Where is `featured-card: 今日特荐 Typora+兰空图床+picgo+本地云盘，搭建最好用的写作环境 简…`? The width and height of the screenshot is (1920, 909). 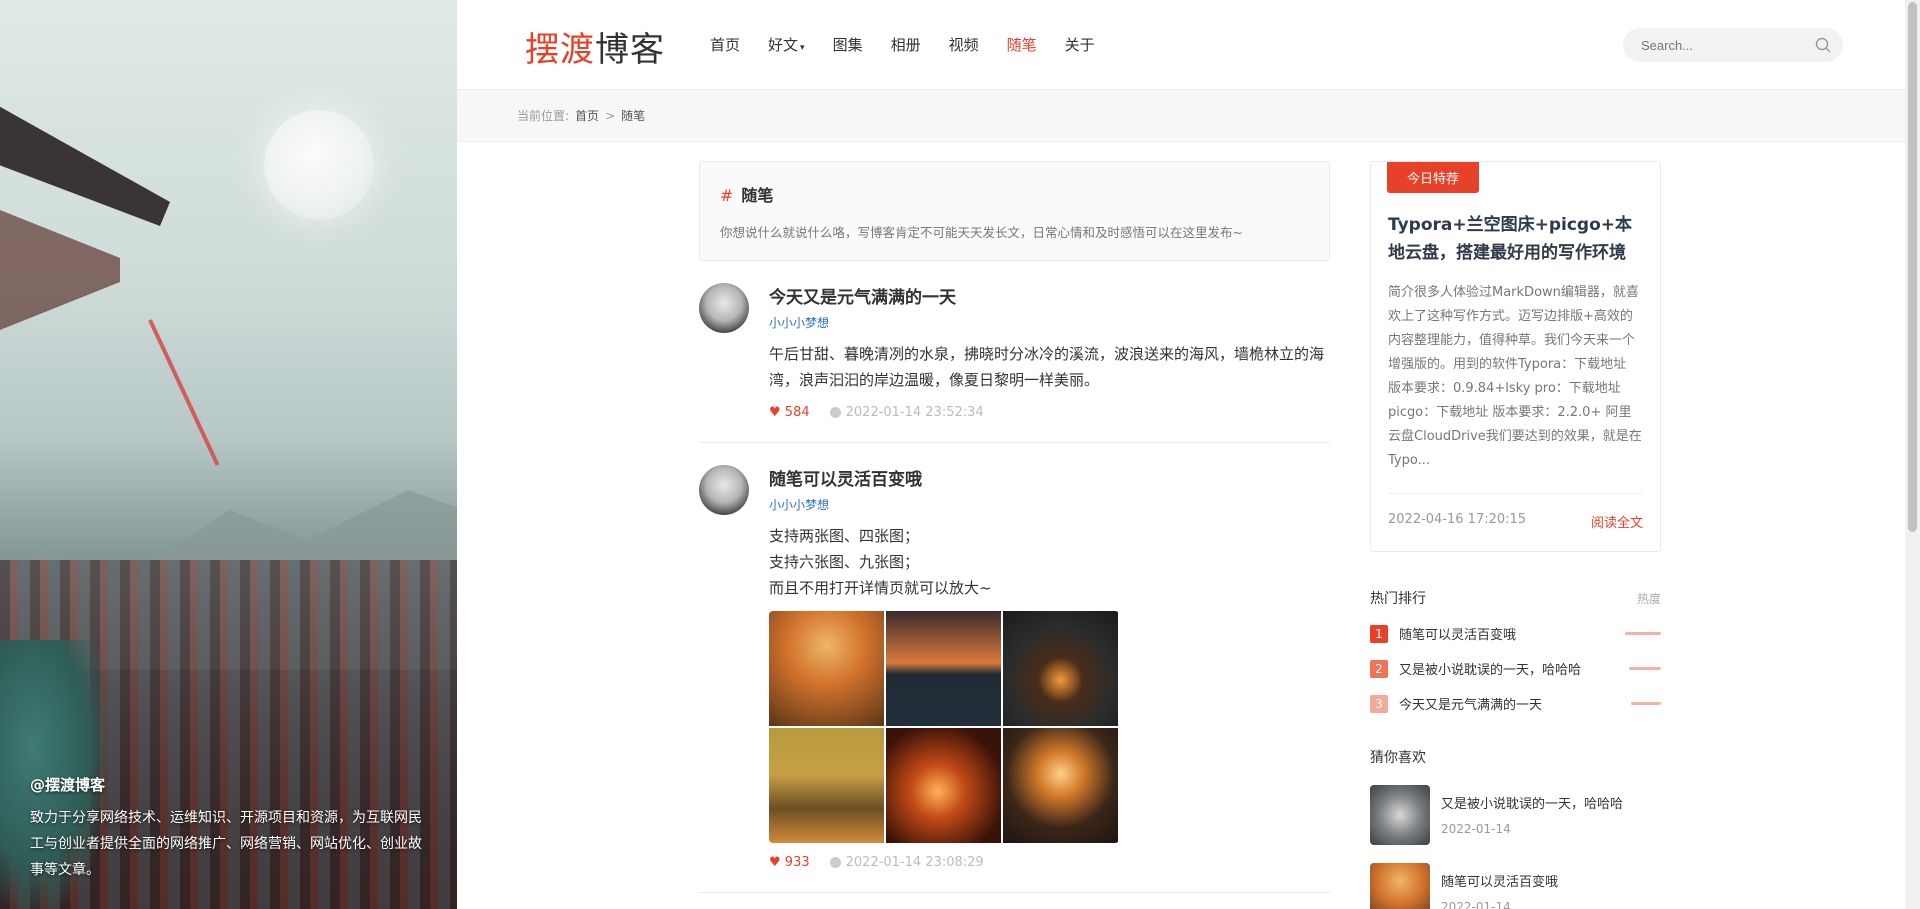
featured-card: 今日特荐 Typora+兰空图床+picgo+本地云盘，搭建最好用的写作环境 简… is located at coordinates (1515, 356).